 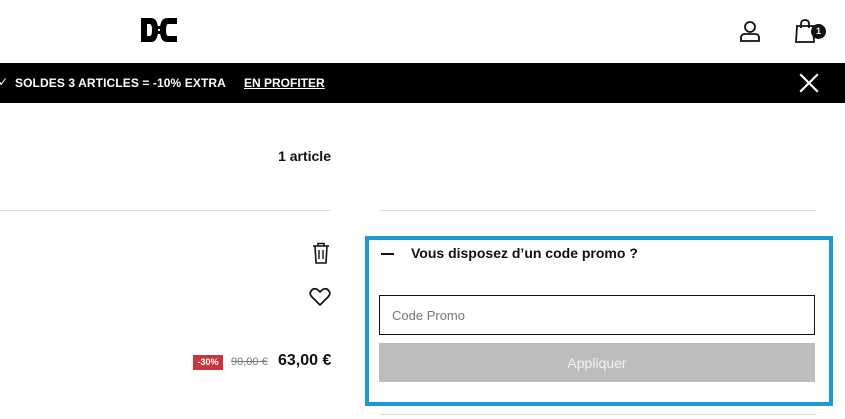 What do you see at coordinates (321, 253) in the screenshot?
I see `trash-icon` at bounding box center [321, 253].